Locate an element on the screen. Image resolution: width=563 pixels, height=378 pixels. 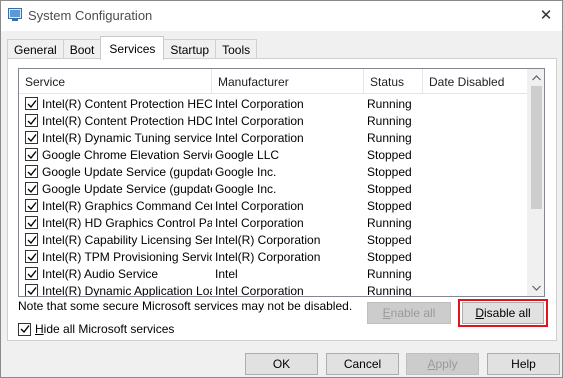
msconfig-app-icon is located at coordinates (15, 14).